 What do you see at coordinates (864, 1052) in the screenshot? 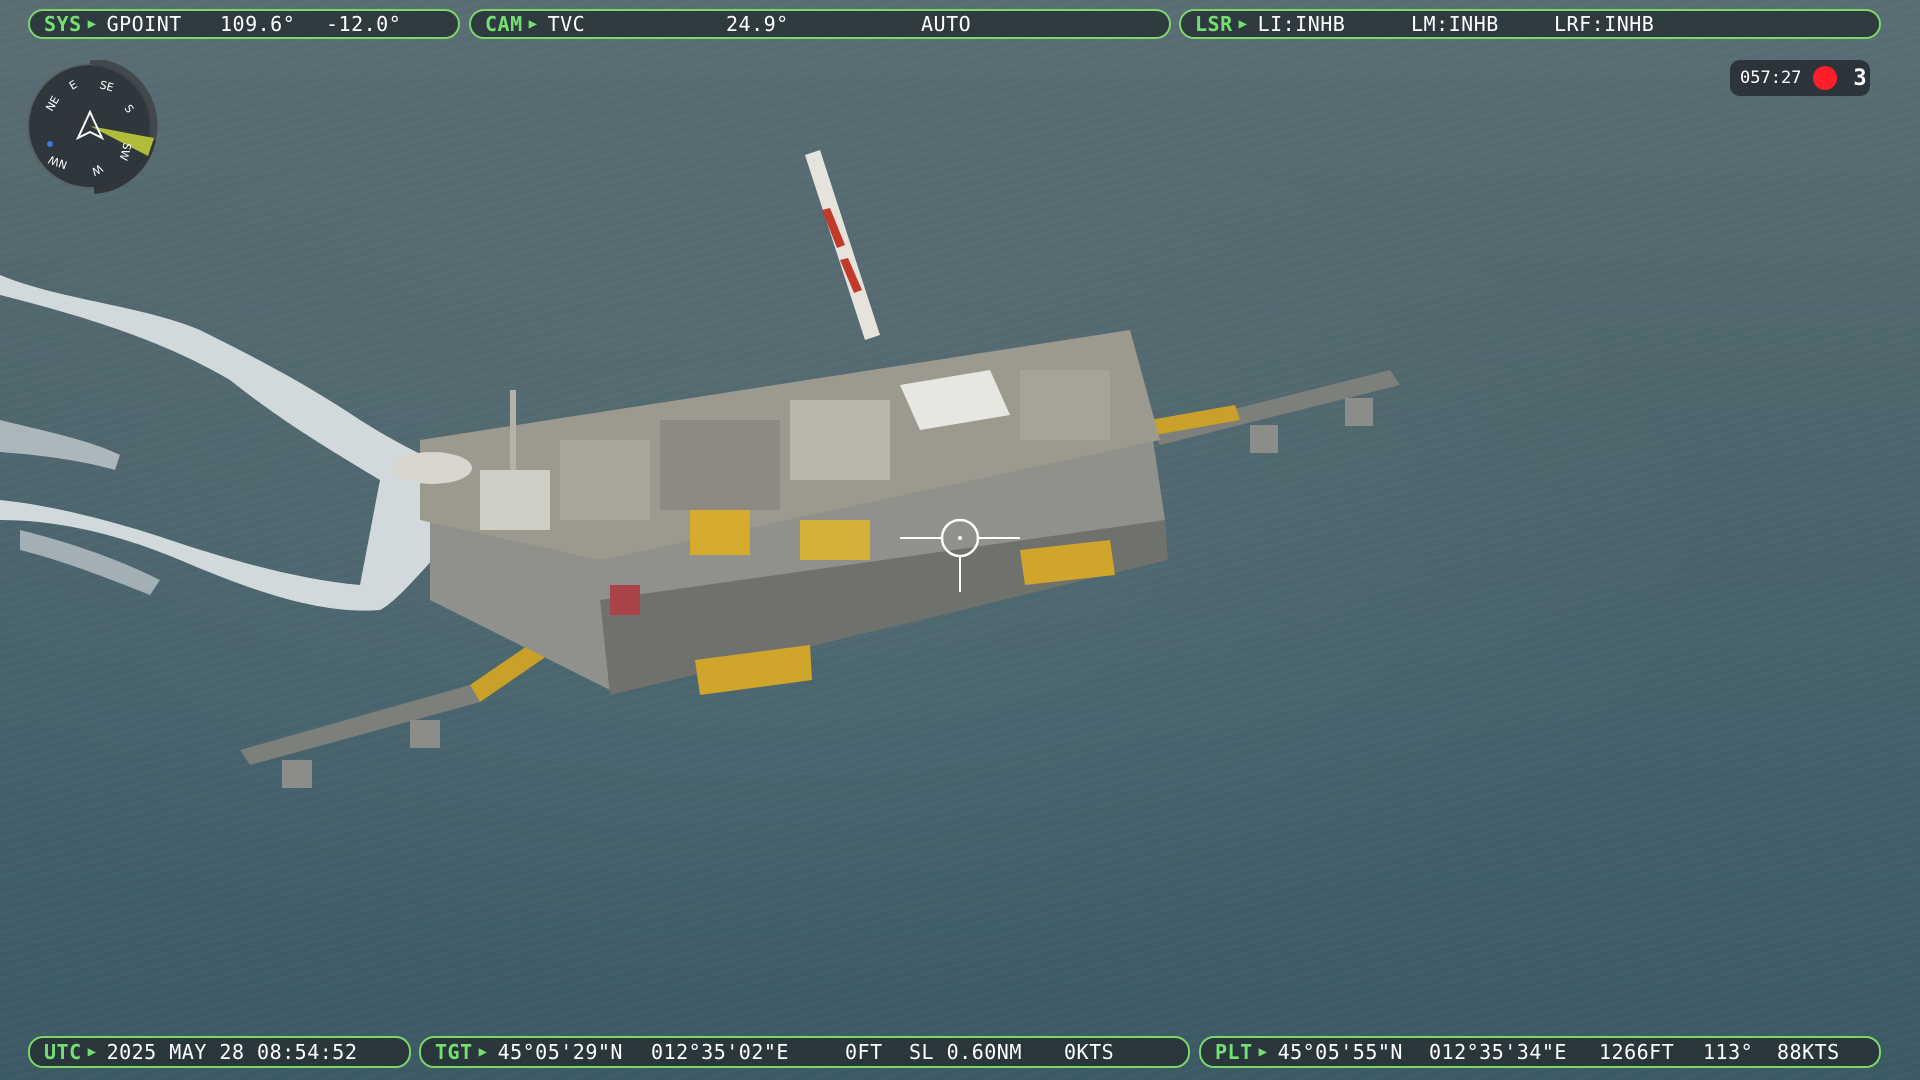
I see `tgt-altitude: 0FT` at bounding box center [864, 1052].